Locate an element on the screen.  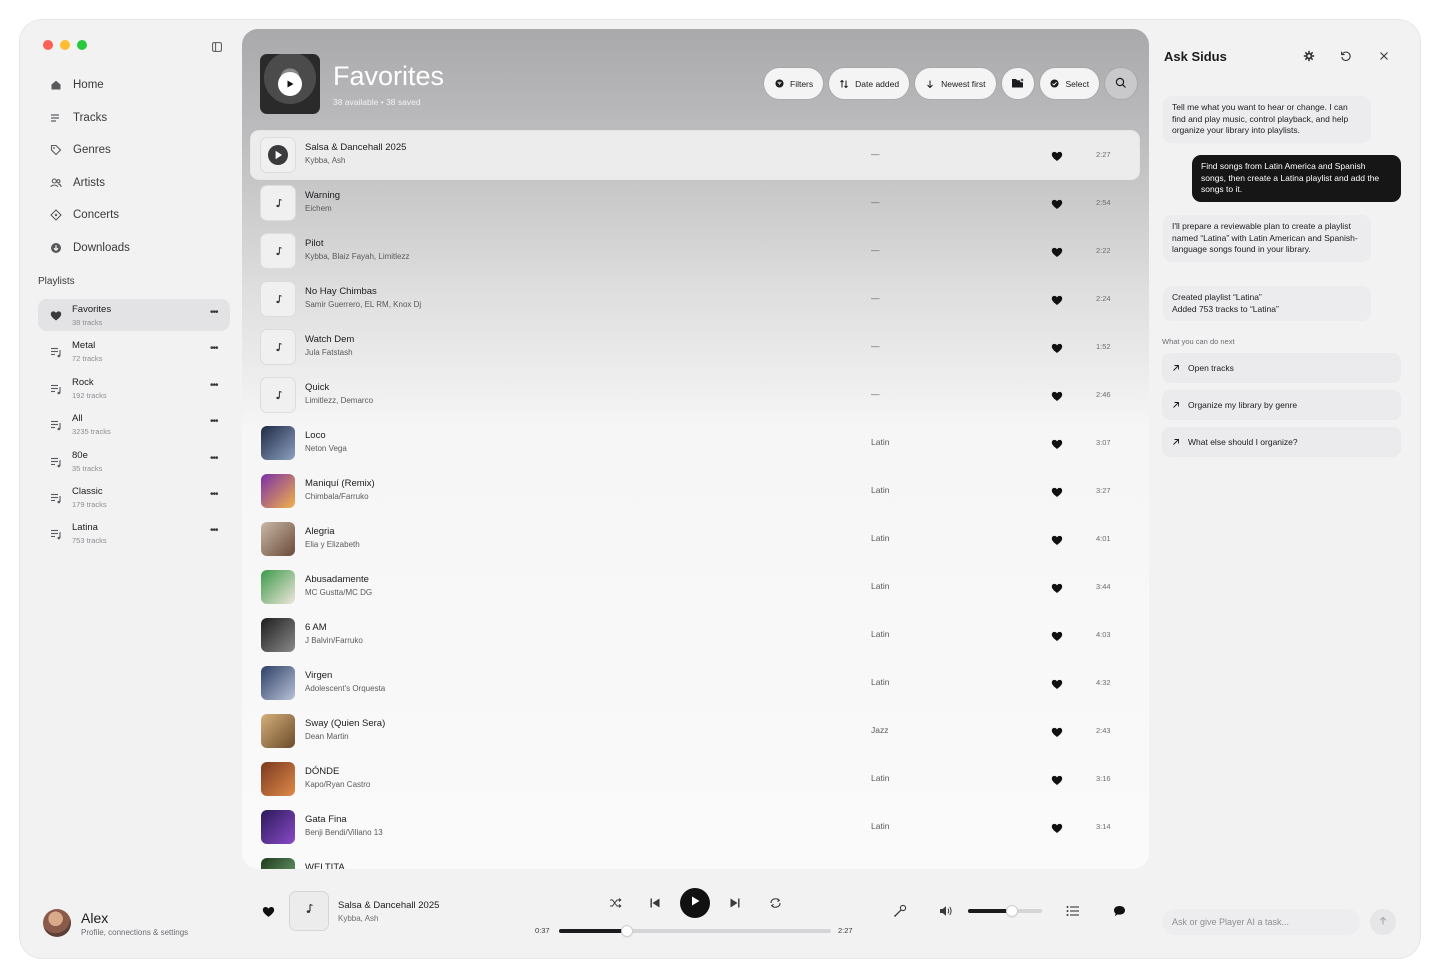
newest-first-button: Newest first is located at coordinates (955, 83).